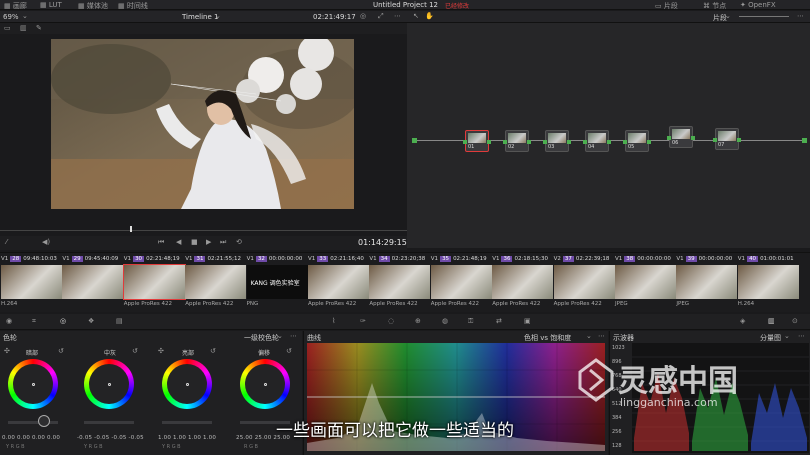 The width and height of the screenshot is (810, 455). I want to click on clip-thumbnail: V1 33 02:21:16;40 Apple ProRes 422, so click(338, 282).